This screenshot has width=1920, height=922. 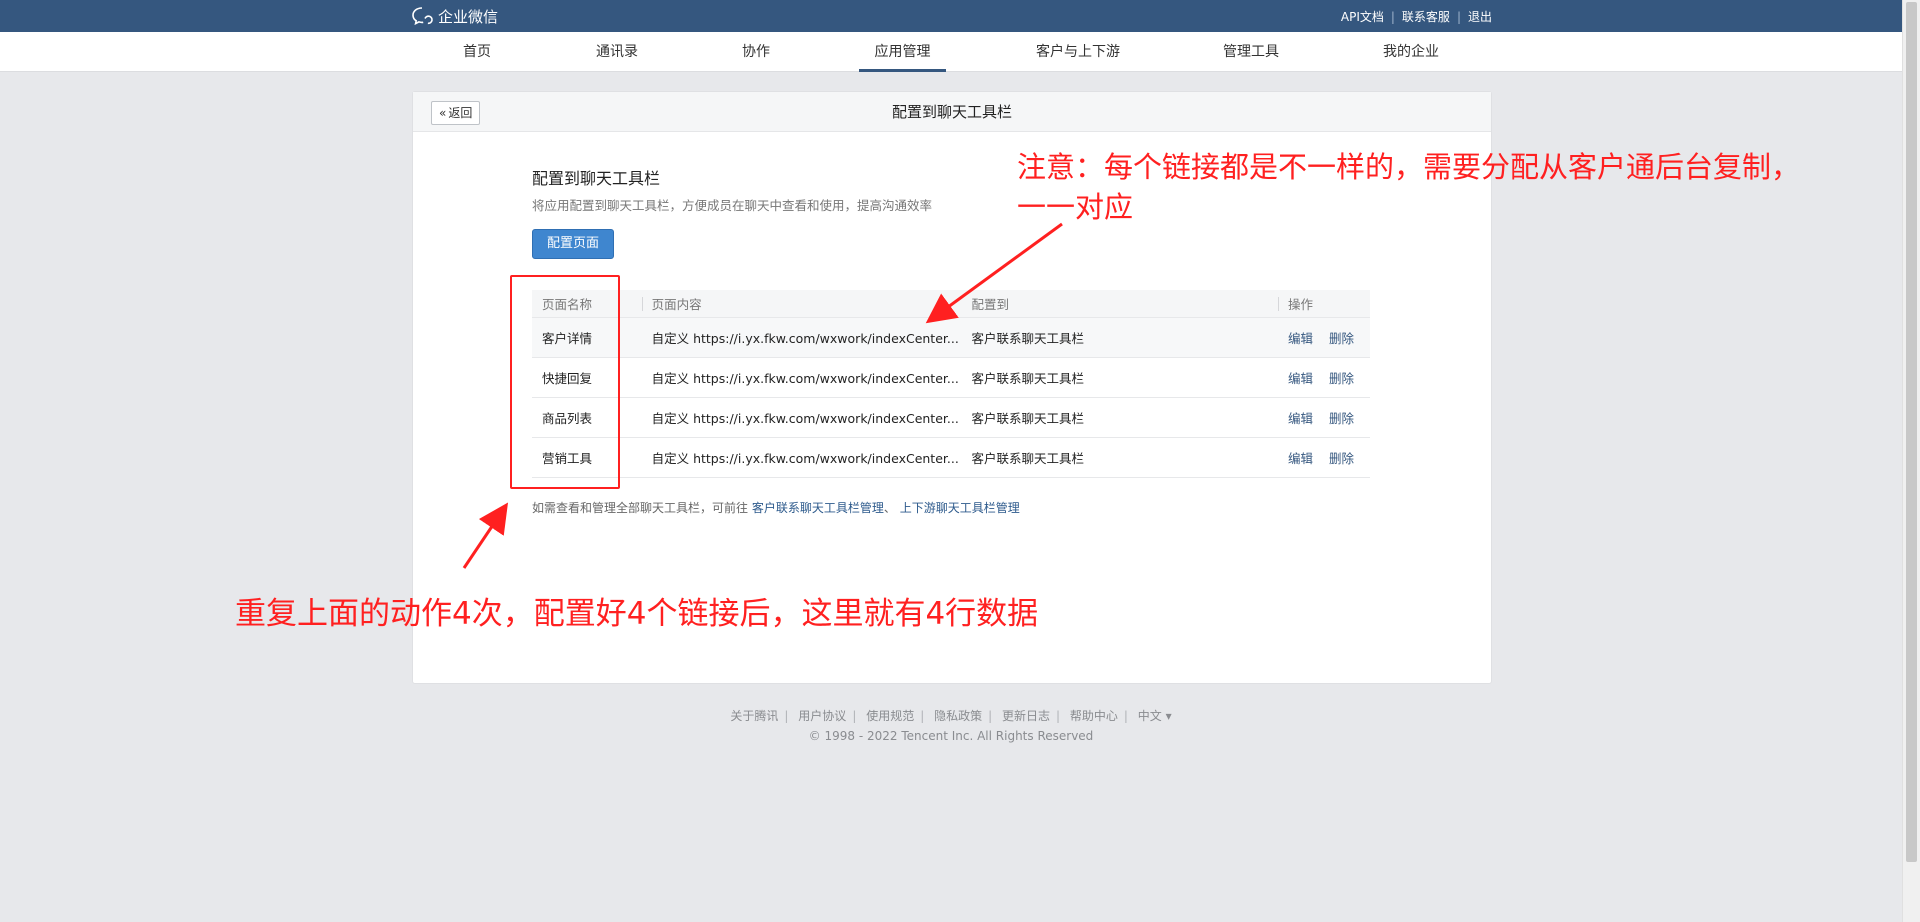 What do you see at coordinates (423, 16) in the screenshot?
I see `wecom-logo-icon` at bounding box center [423, 16].